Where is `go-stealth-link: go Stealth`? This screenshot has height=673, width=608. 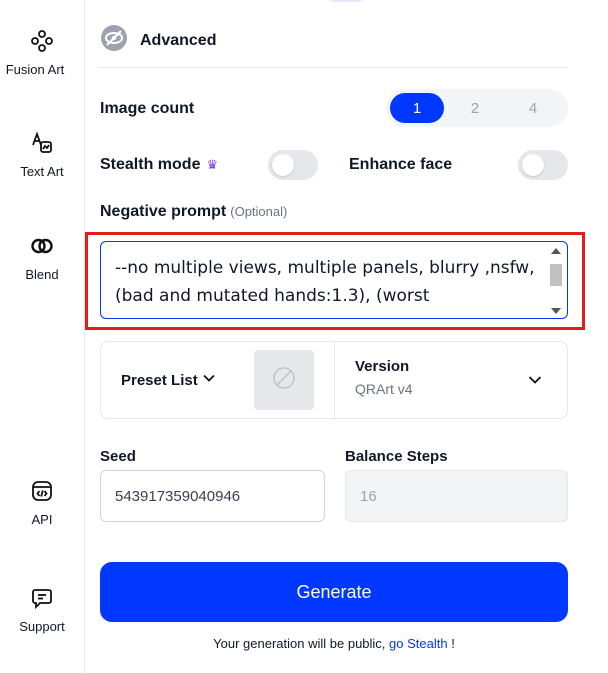 go-stealth-link: go Stealth is located at coordinates (418, 643).